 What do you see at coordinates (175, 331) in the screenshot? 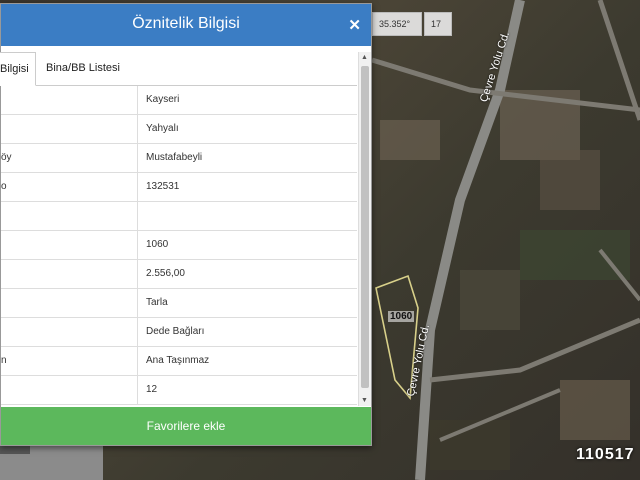
I see `attribute-value: Dede Bağları` at bounding box center [175, 331].